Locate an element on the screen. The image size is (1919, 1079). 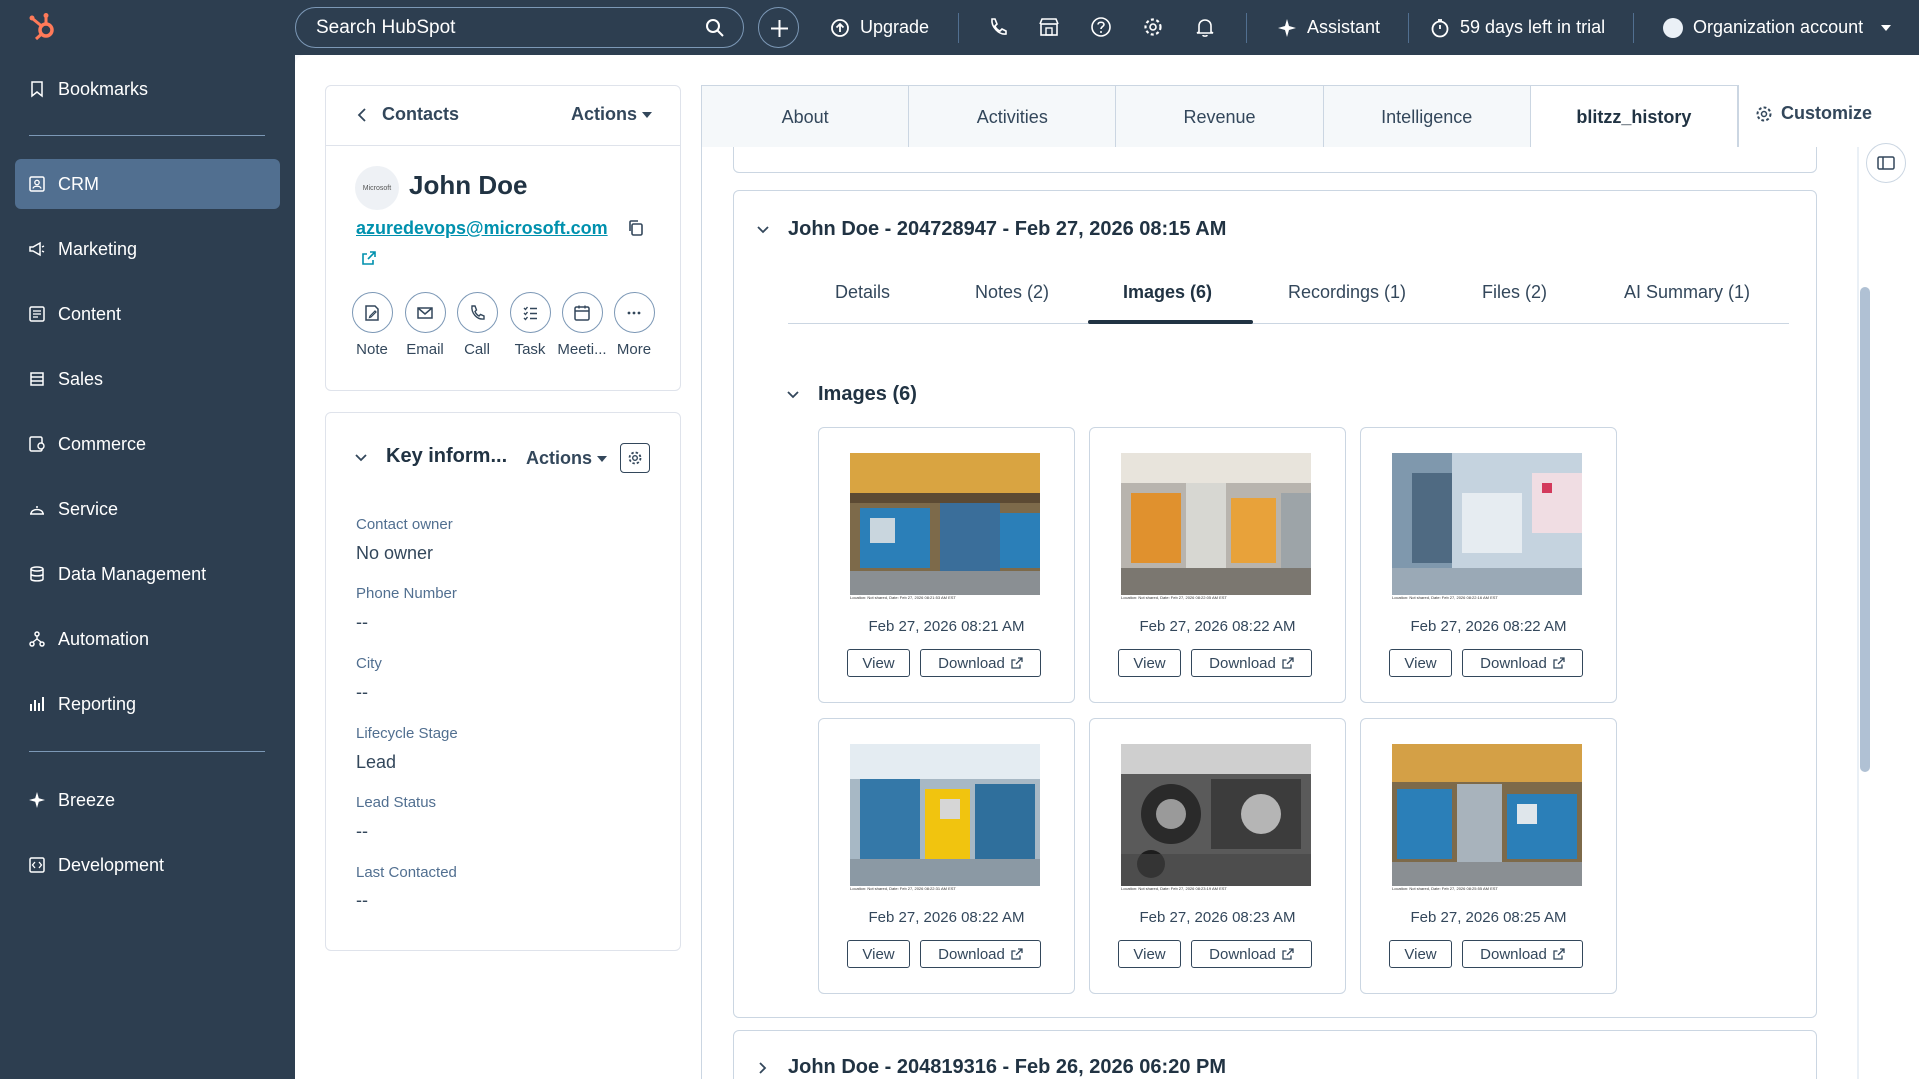
subtab-details: Details is located at coordinates (862, 292).